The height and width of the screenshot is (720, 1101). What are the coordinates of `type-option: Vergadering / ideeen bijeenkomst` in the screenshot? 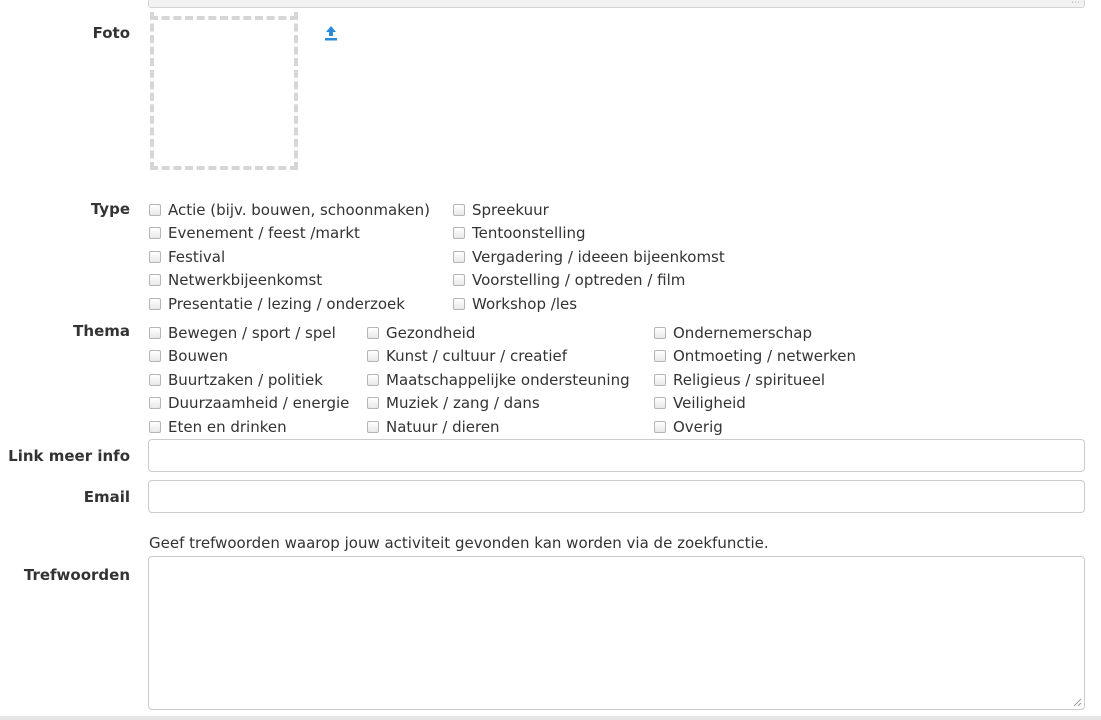 It's located at (589, 257).